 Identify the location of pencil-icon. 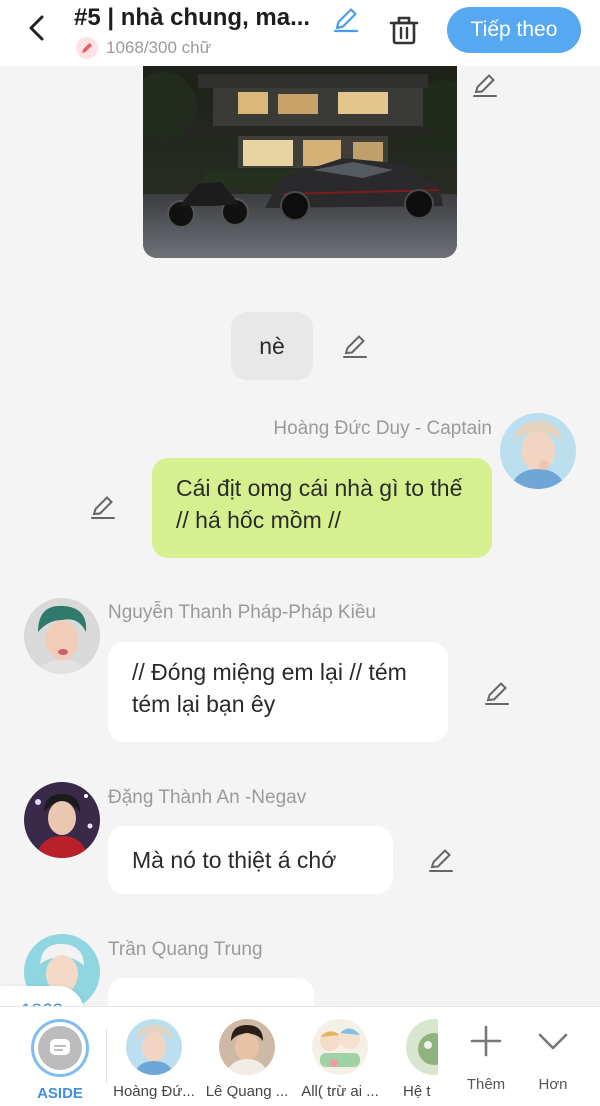
(87, 48).